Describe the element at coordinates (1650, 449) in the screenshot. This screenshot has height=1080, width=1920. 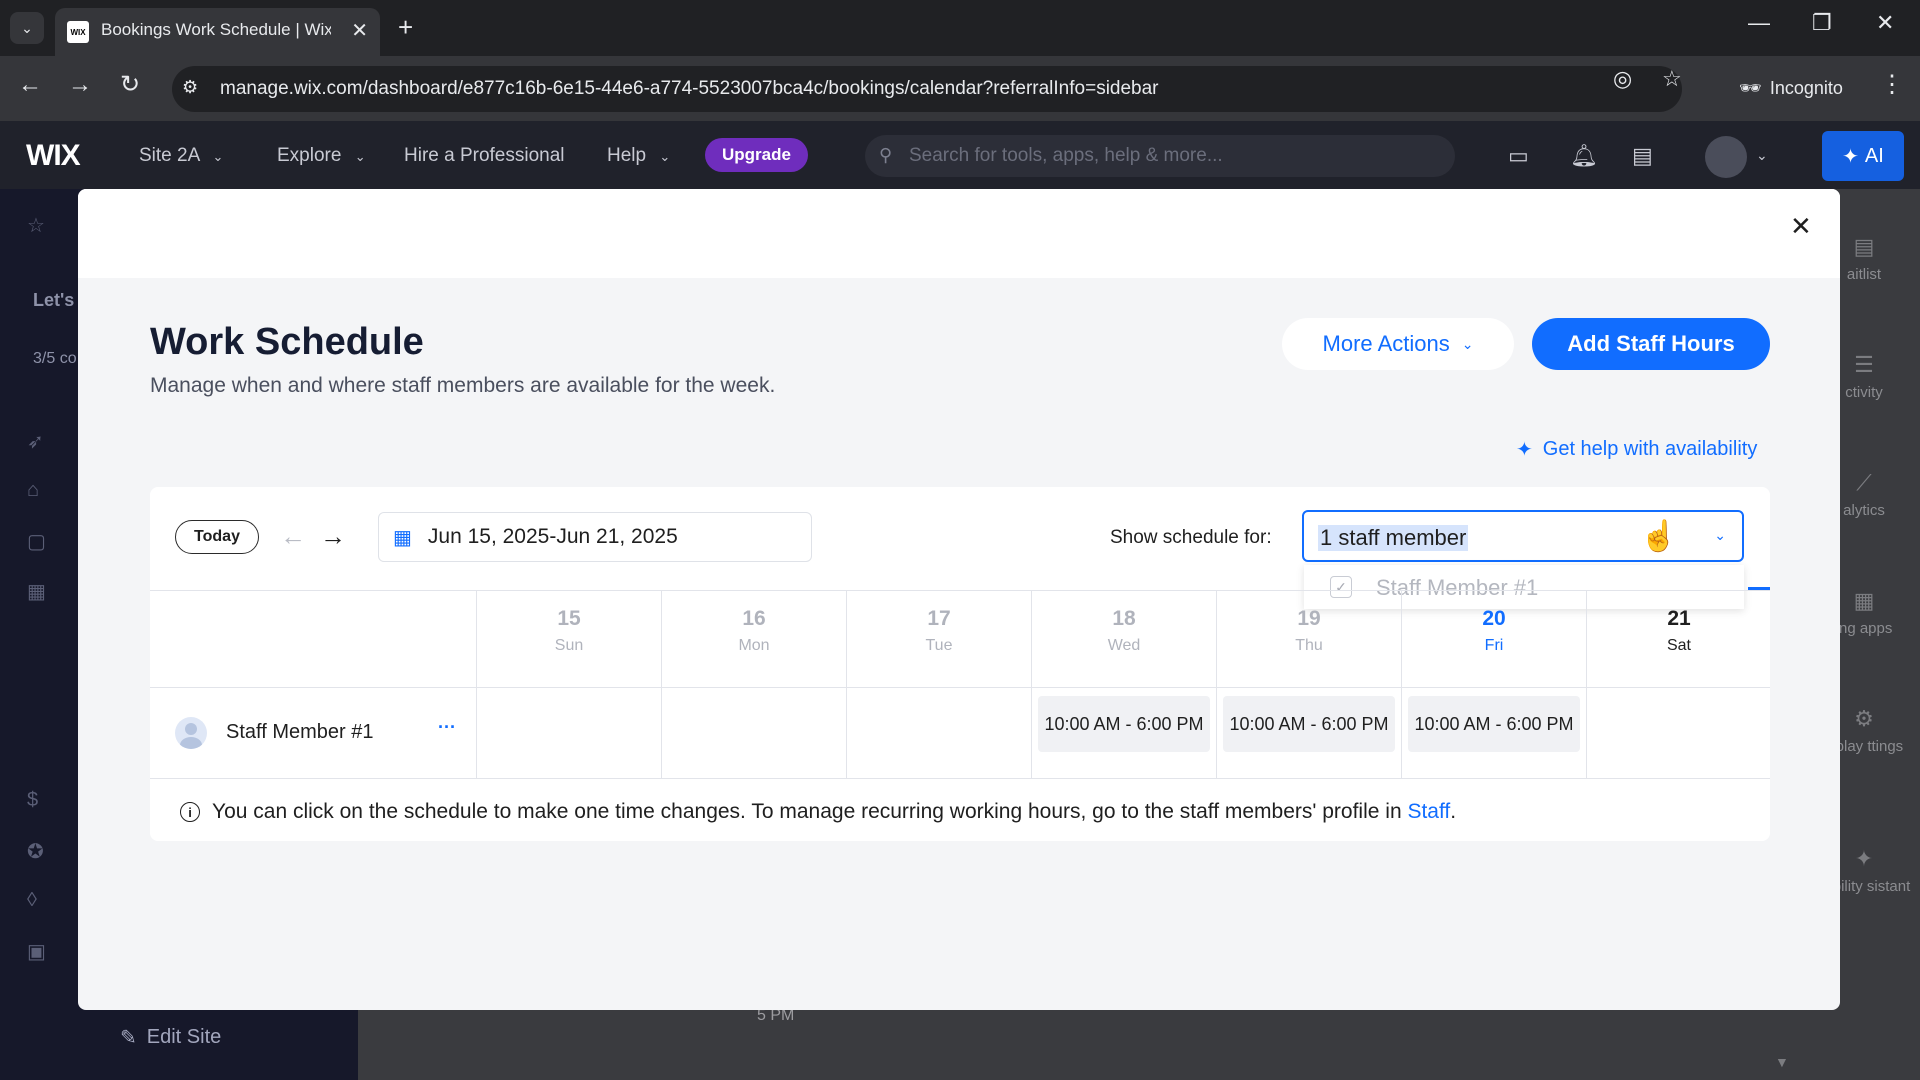
I see `help-link-label: Get help with availability` at that location.